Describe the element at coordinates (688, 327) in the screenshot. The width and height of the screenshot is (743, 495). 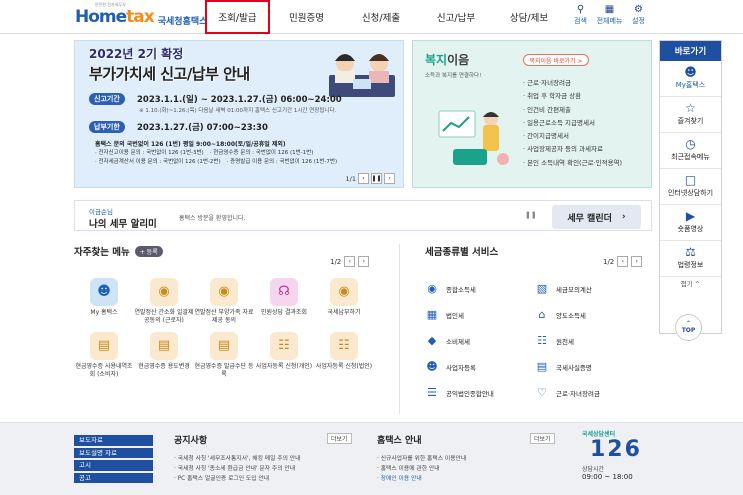
I see `top-button: ⌃ TOP` at that location.